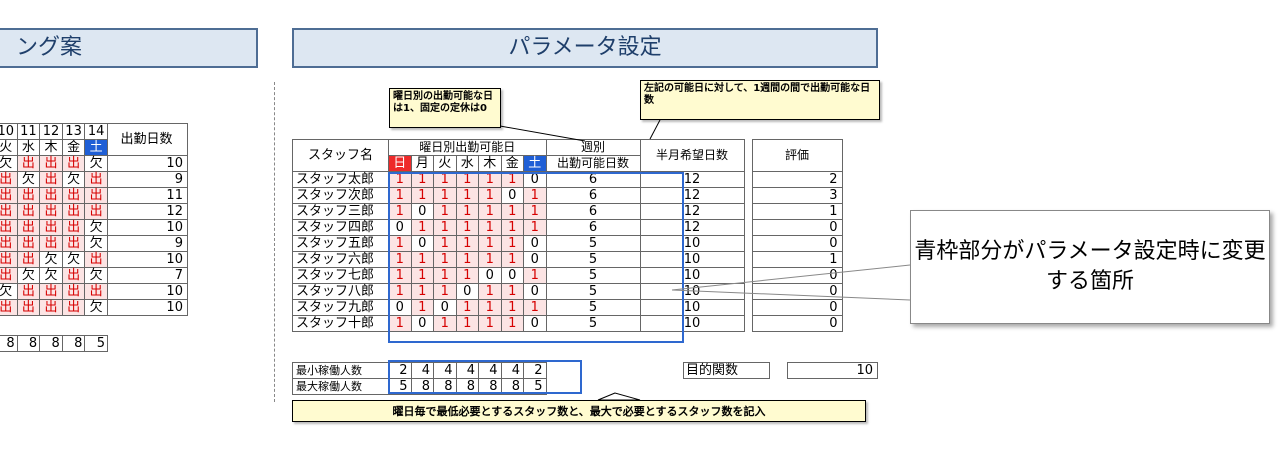 The height and width of the screenshot is (451, 1284). Describe the element at coordinates (1090, 267) in the screenshot. I see `explanation-callout: 青枠部分がパラメータ設定時に変更する箇所` at that location.